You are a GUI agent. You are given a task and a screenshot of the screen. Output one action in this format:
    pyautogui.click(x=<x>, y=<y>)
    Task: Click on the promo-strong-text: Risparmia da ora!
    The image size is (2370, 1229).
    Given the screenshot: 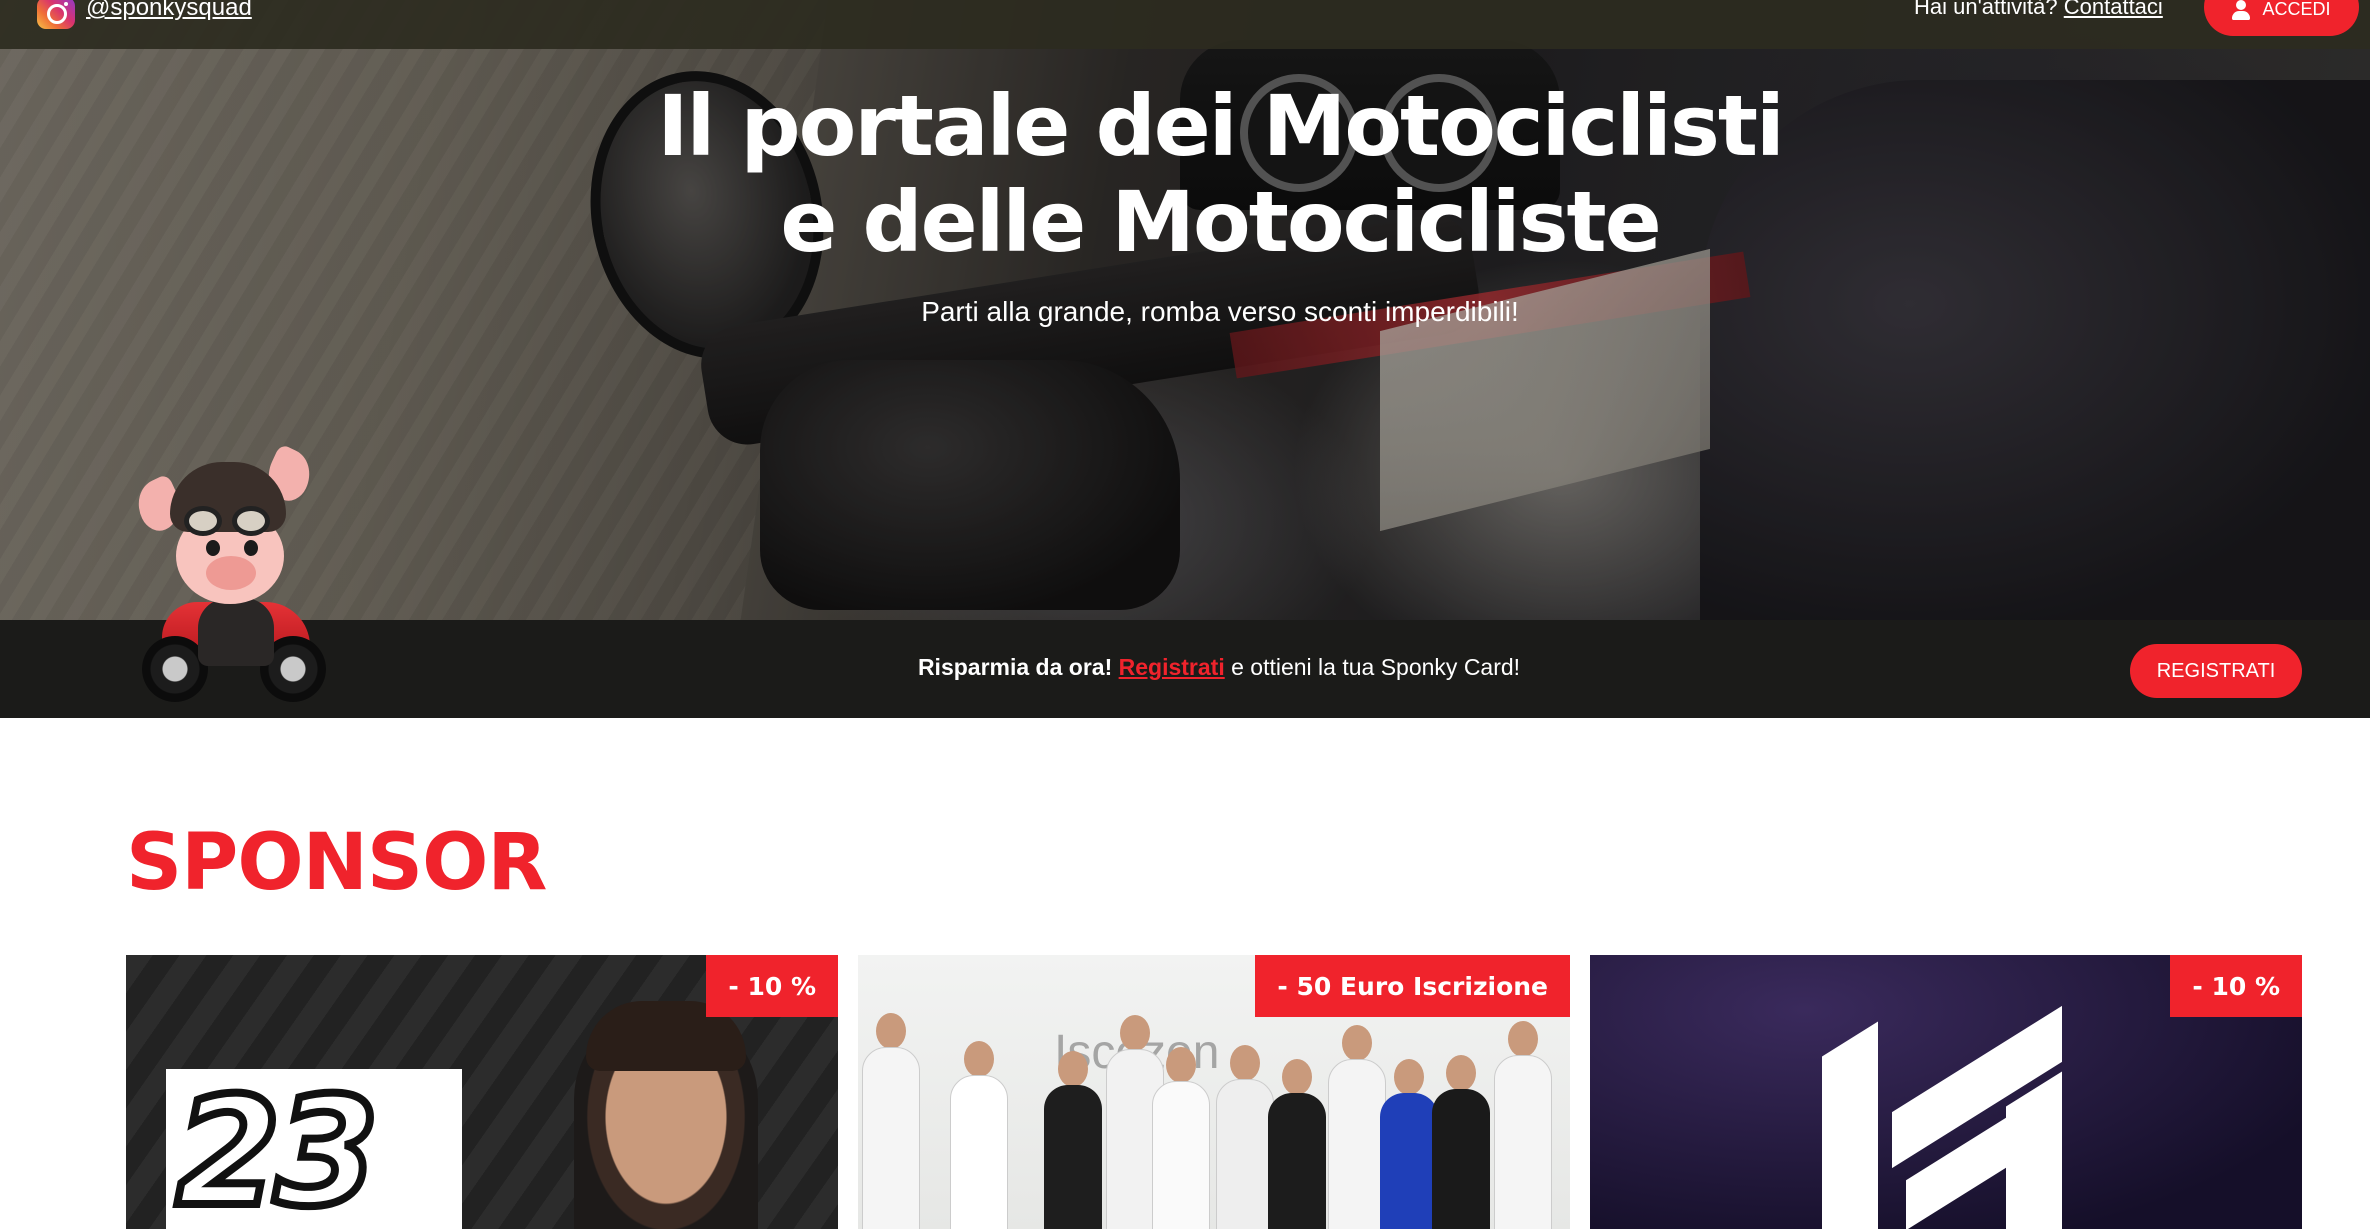 What is the action you would take?
    pyautogui.click(x=1015, y=667)
    